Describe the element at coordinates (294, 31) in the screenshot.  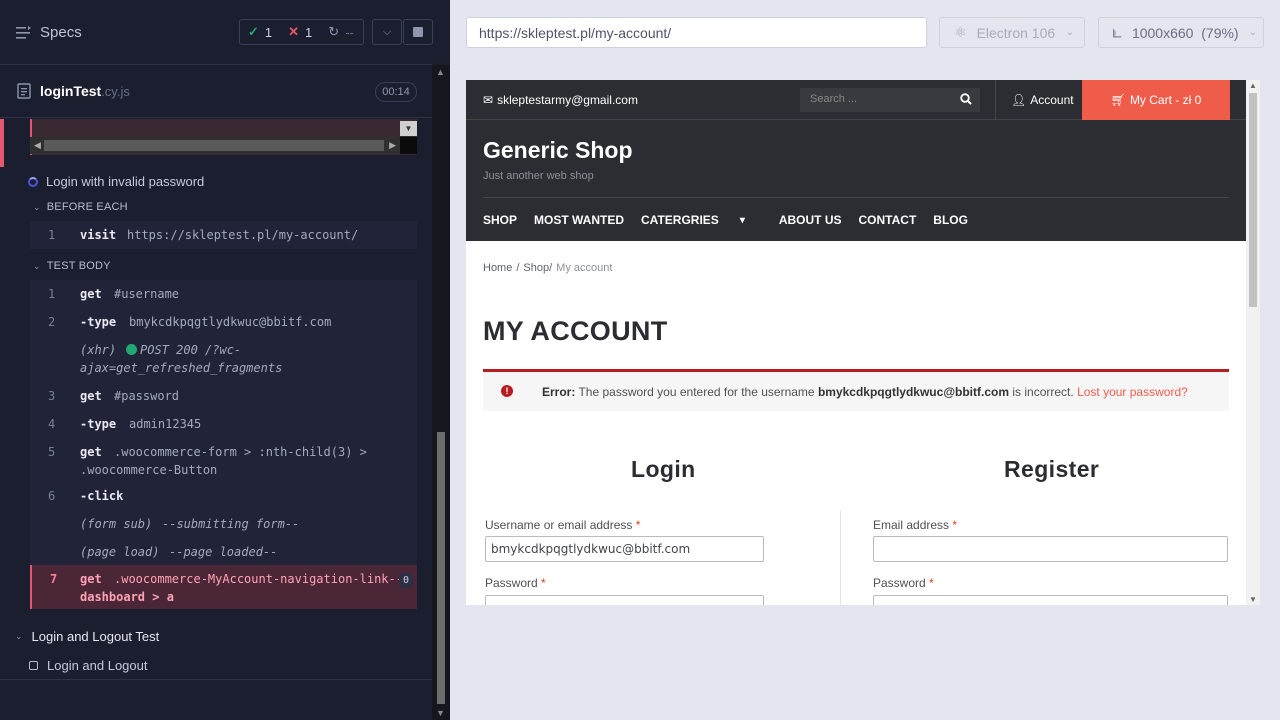
I see `x-icon: ✕` at that location.